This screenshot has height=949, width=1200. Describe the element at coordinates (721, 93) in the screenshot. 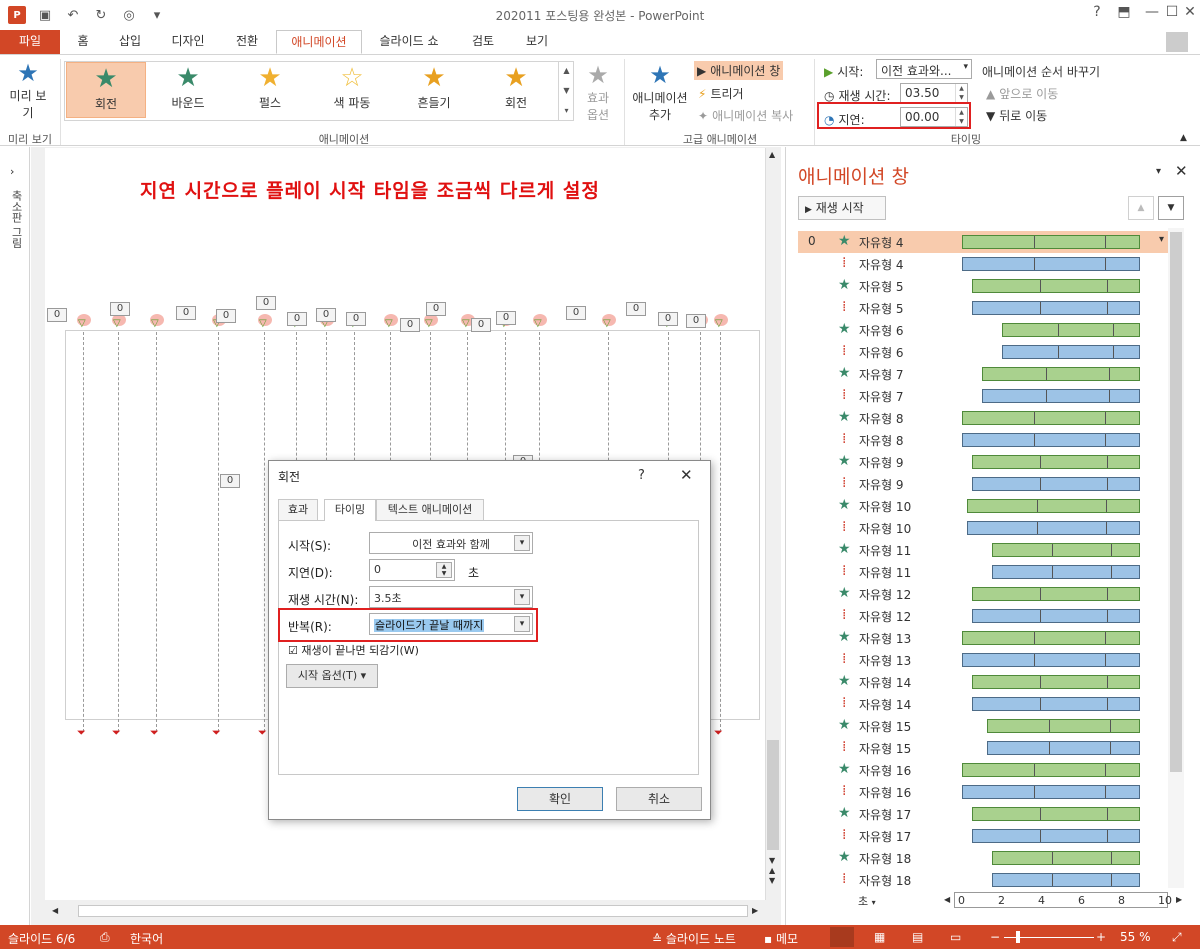

I see `trigger-button: ⚡ 트리거` at that location.